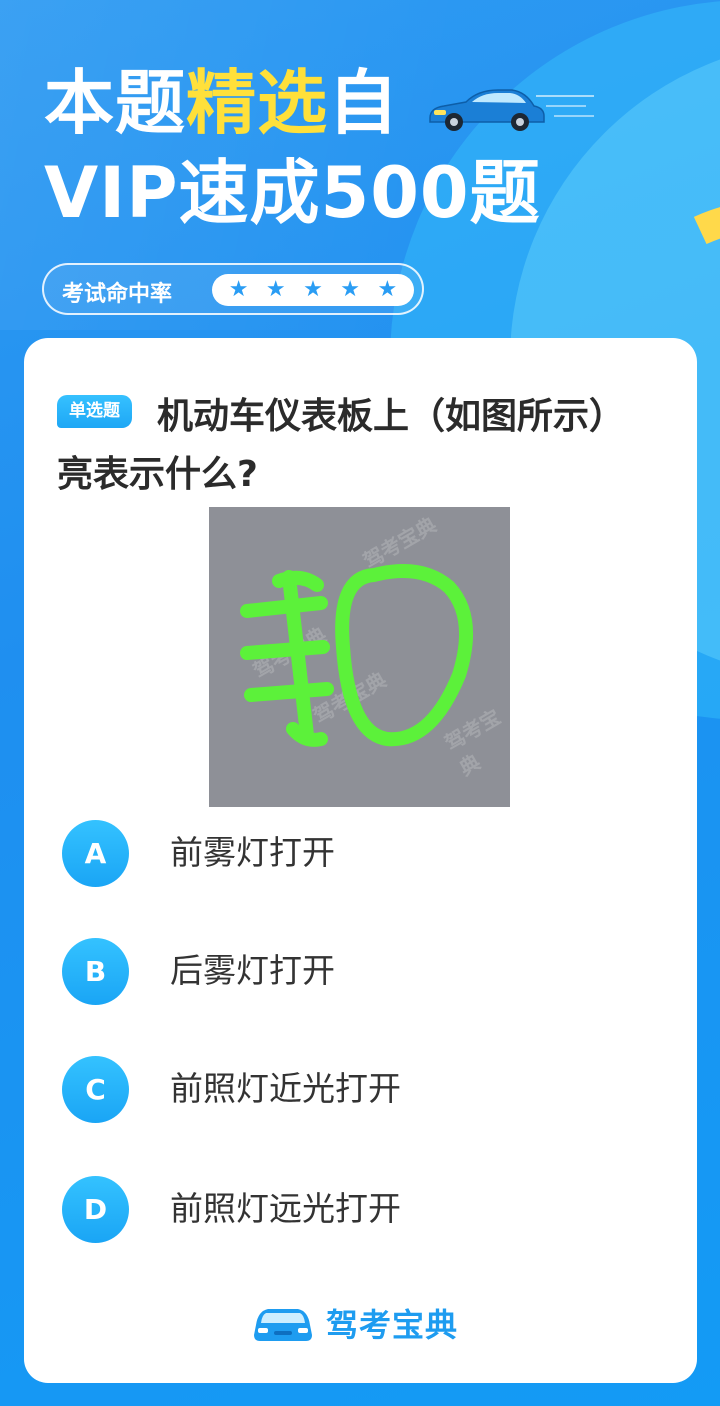 The width and height of the screenshot is (720, 1406). I want to click on option-a-badge: A, so click(95, 853).